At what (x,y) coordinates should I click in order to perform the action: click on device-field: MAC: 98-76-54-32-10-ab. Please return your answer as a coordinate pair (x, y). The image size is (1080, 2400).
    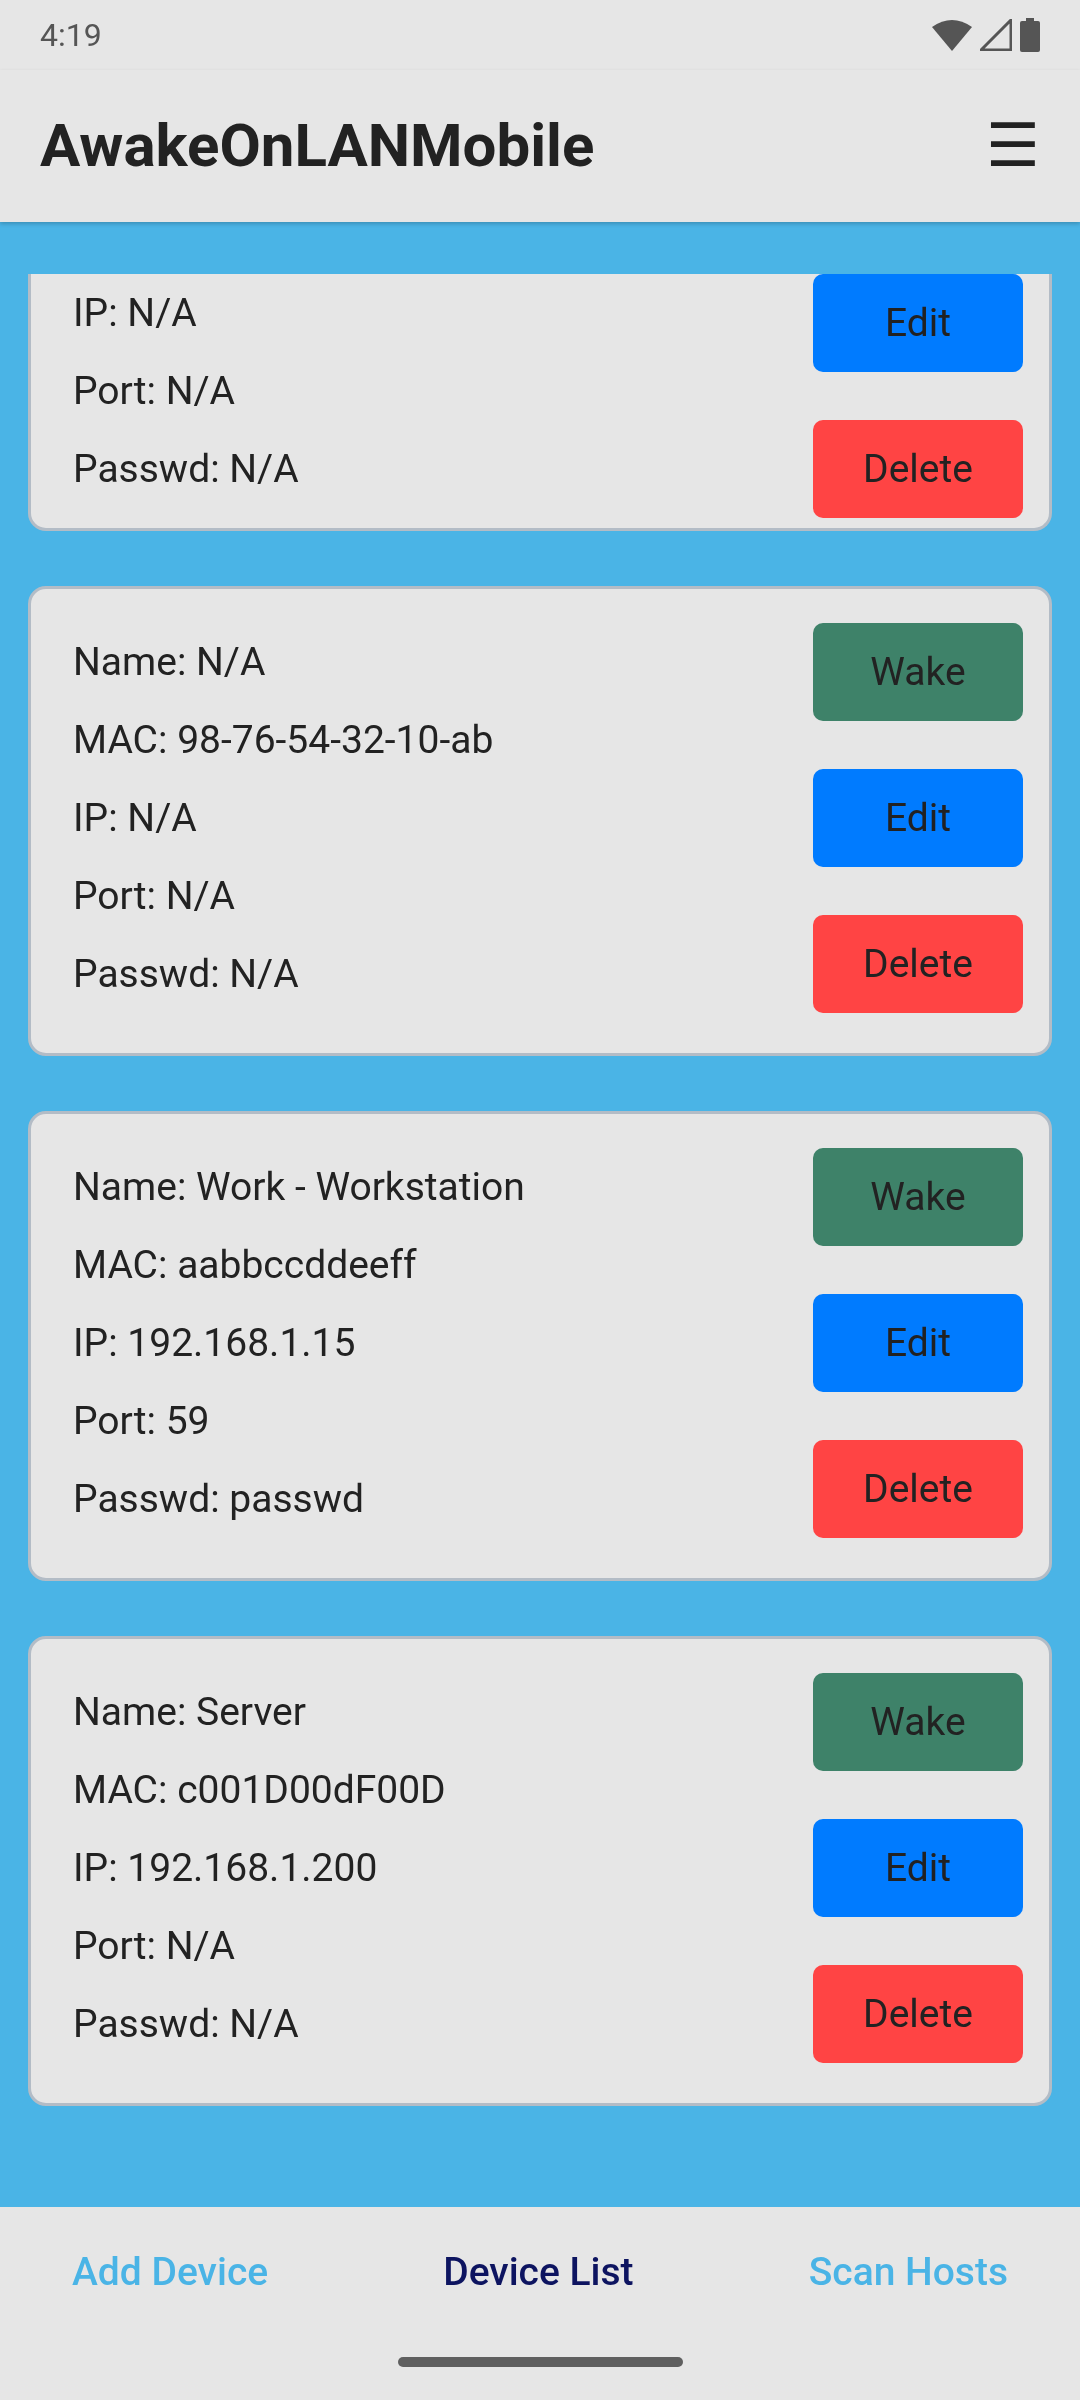
    Looking at the image, I should click on (283, 740).